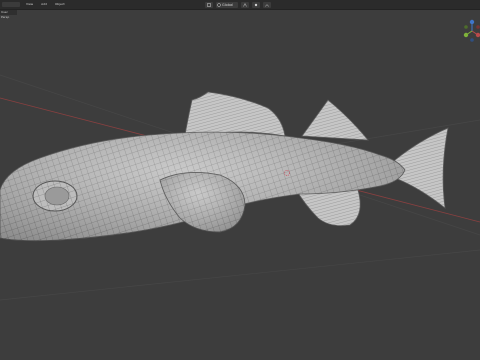 This screenshot has height=360, width=480. What do you see at coordinates (8, 14) in the screenshot?
I see `view-label: User Persp` at bounding box center [8, 14].